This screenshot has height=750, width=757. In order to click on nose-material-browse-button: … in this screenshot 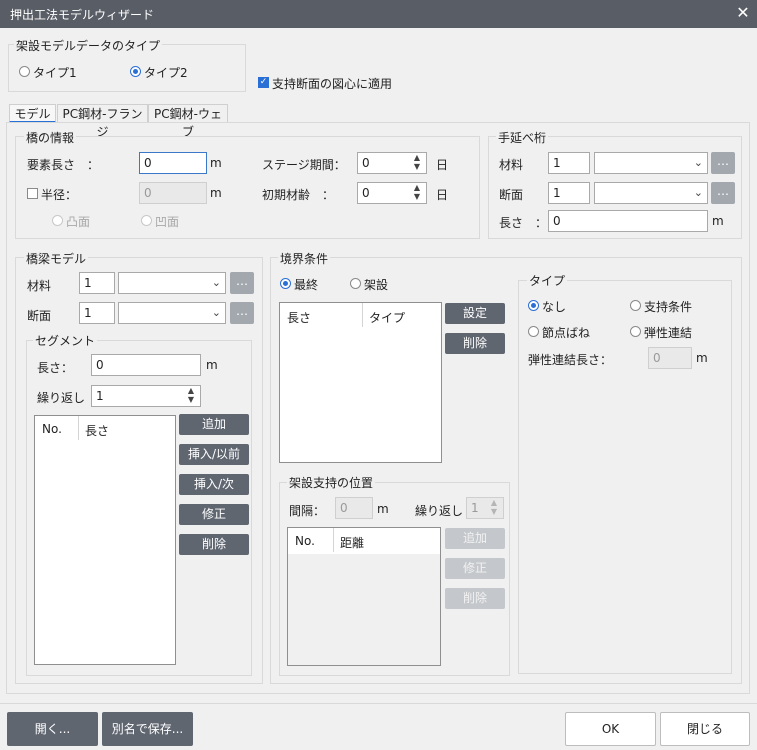, I will do `click(723, 163)`.